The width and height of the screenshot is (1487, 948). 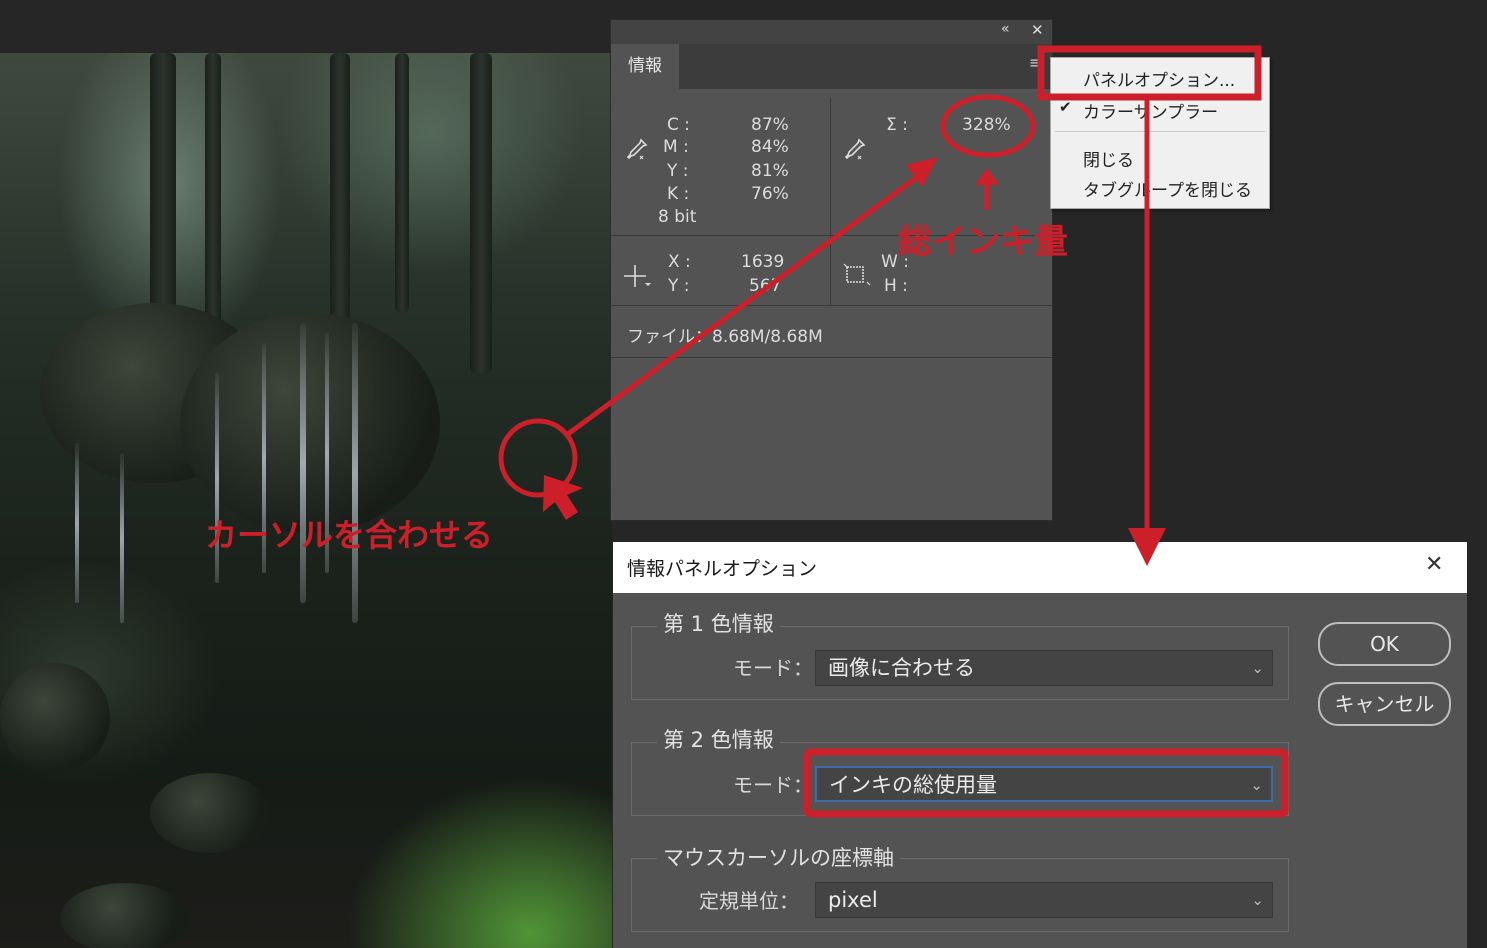 I want to click on panel-options-highlight, so click(x=1149, y=73).